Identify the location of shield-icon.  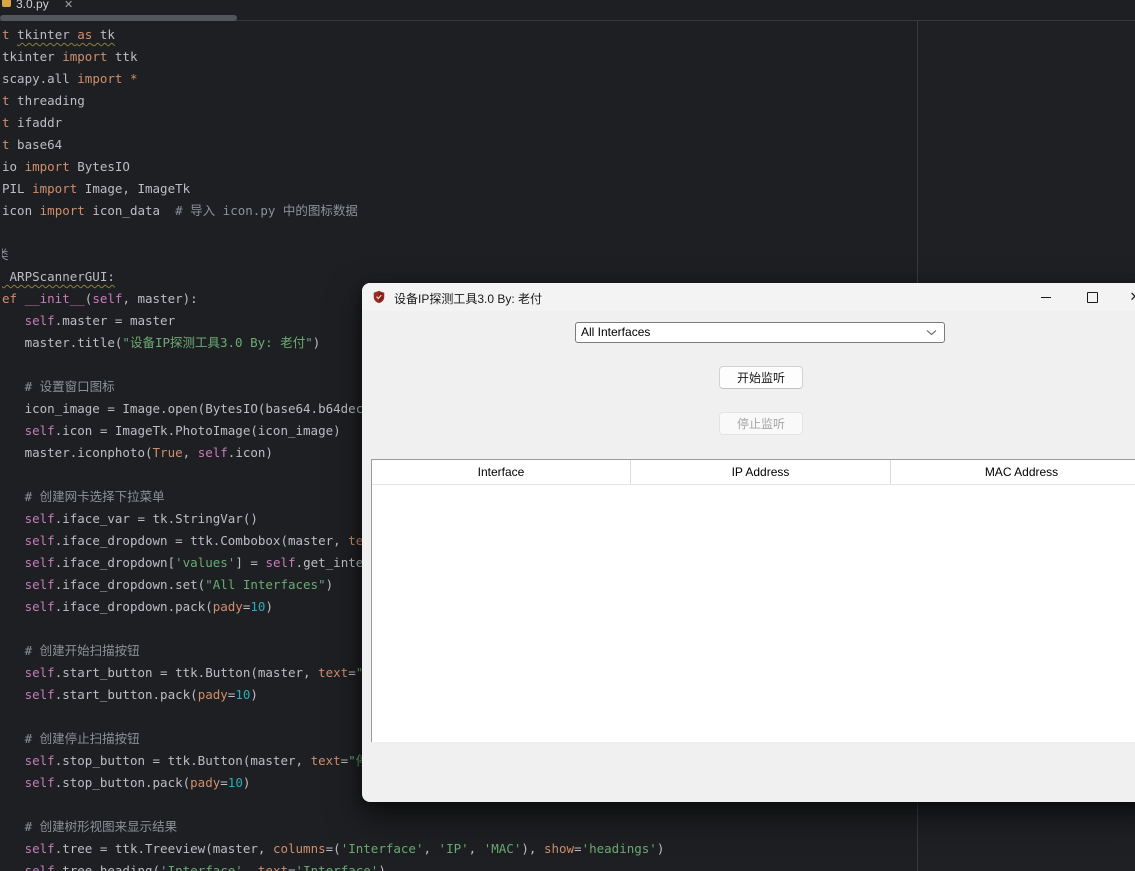
(379, 297).